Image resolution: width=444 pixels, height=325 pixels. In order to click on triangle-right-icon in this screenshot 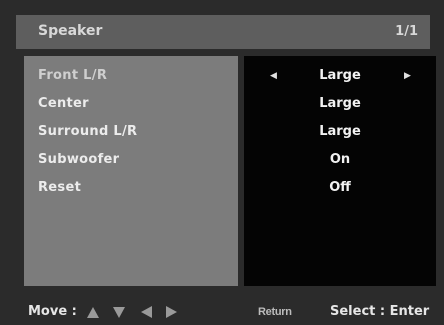, I will do `click(171, 312)`.